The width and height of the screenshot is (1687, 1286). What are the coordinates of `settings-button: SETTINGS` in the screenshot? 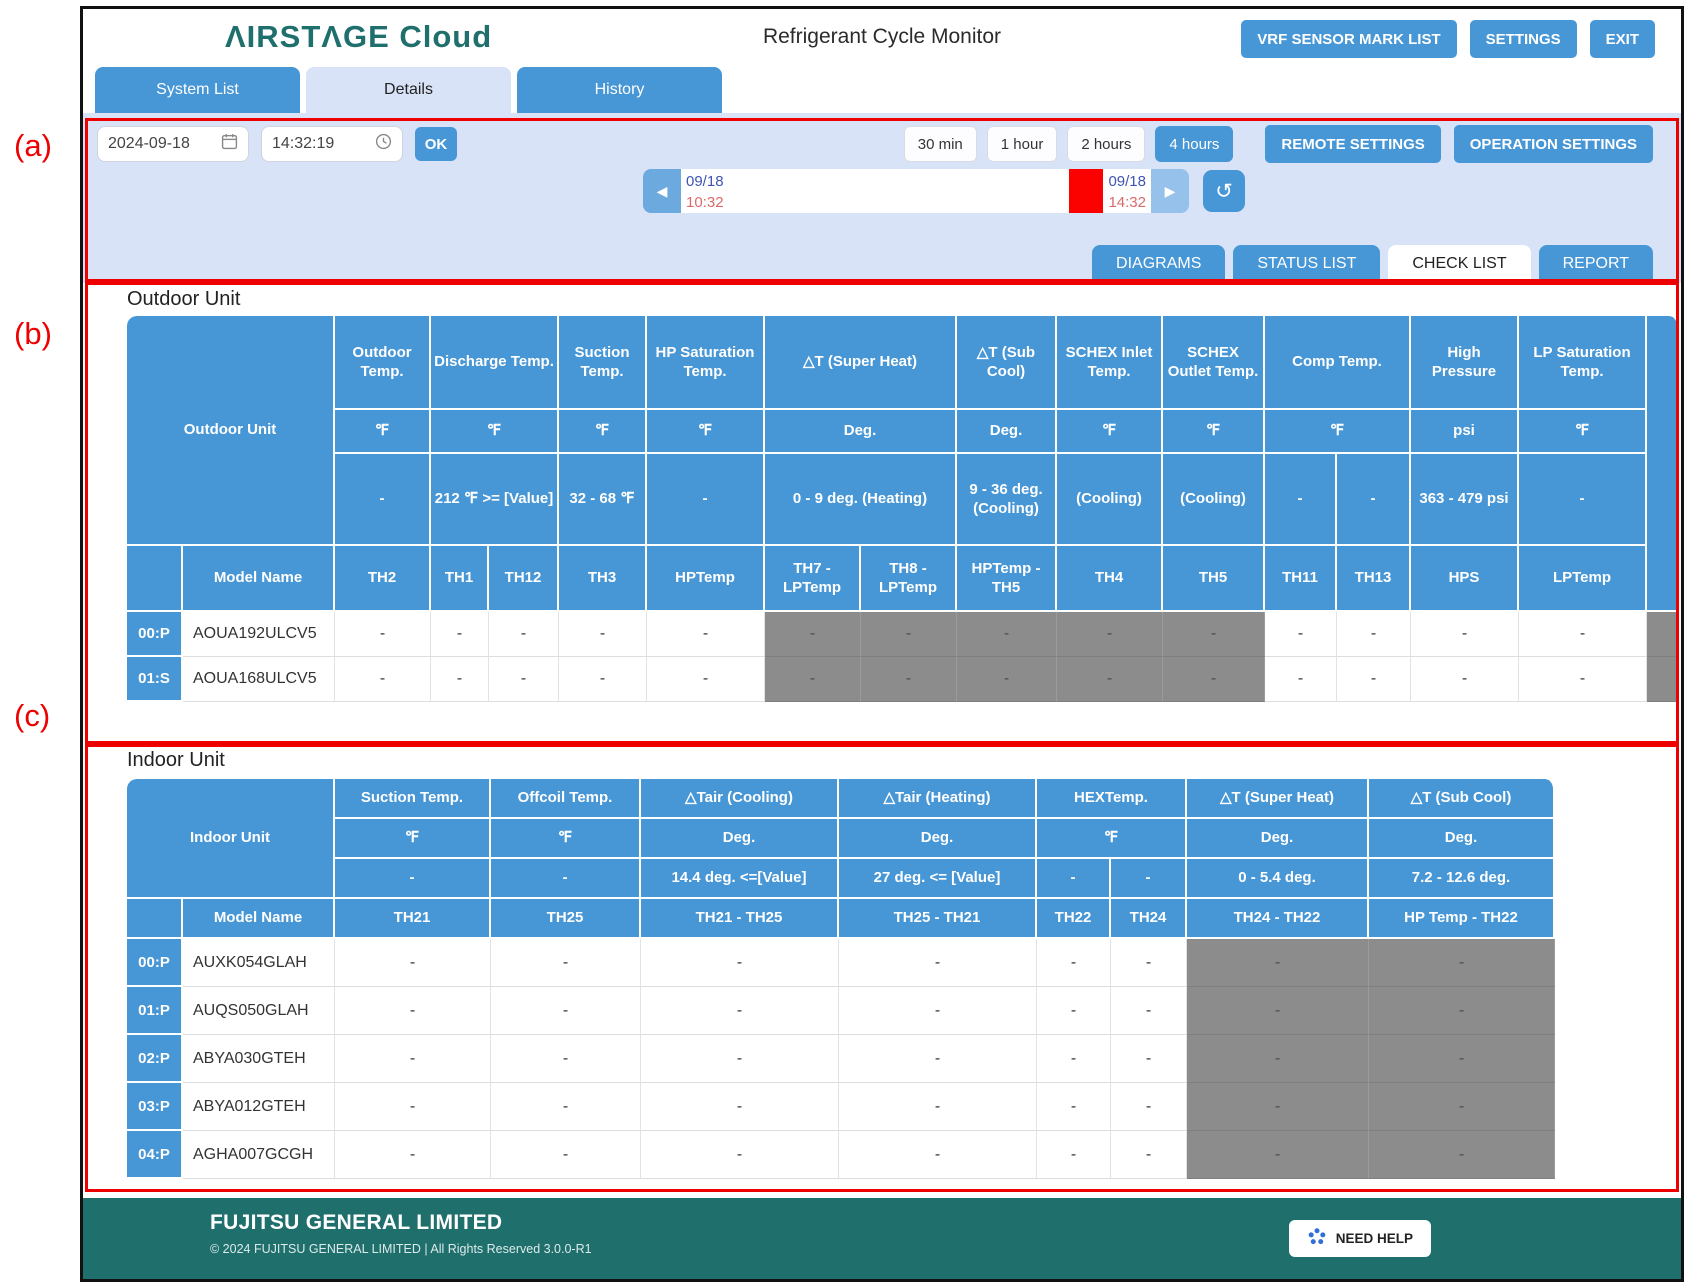 It's located at (1523, 39).